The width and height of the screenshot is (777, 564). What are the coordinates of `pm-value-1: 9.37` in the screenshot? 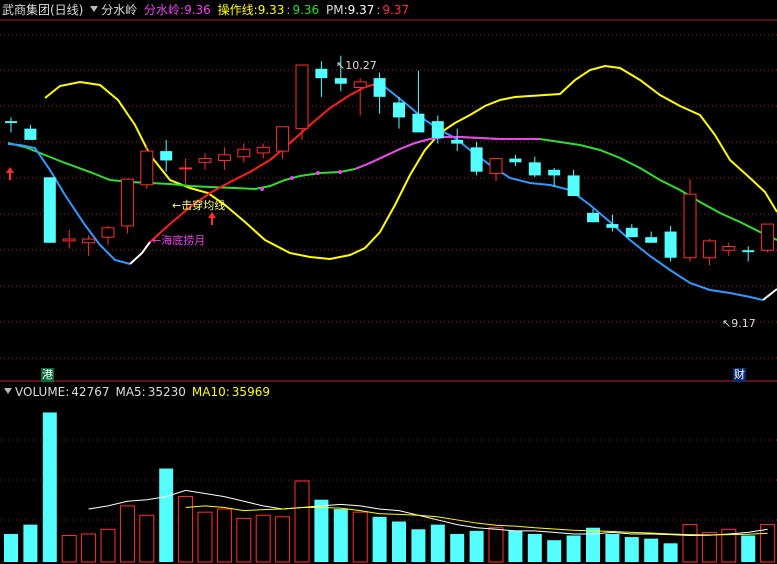 It's located at (361, 10).